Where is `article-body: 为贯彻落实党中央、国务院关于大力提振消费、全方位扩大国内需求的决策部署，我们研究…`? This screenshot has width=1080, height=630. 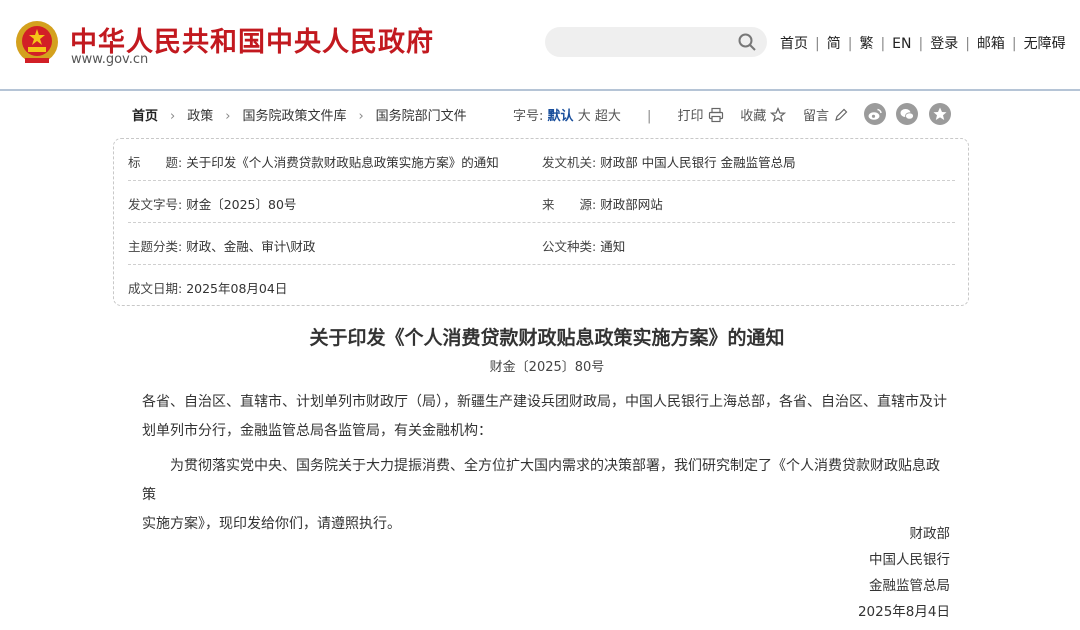 article-body: 为贯彻落实党中央、国务院关于大力提振消费、全方位扩大国内需求的决策部署，我们研究… is located at coordinates (547, 495).